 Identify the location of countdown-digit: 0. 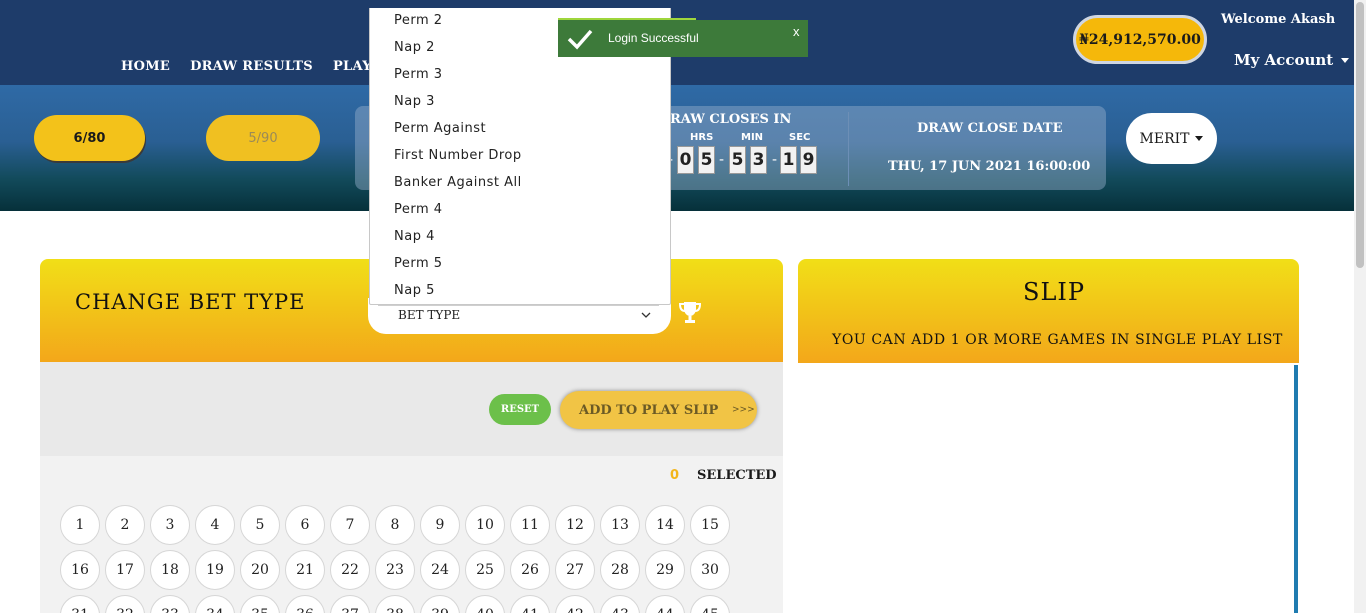
(685, 160).